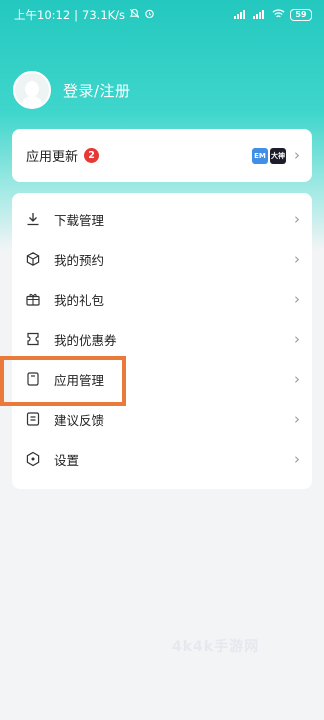 This screenshot has width=324, height=720. What do you see at coordinates (162, 15) in the screenshot?
I see `status-bar: 上午10:12 | 73.1K/s 59` at bounding box center [162, 15].